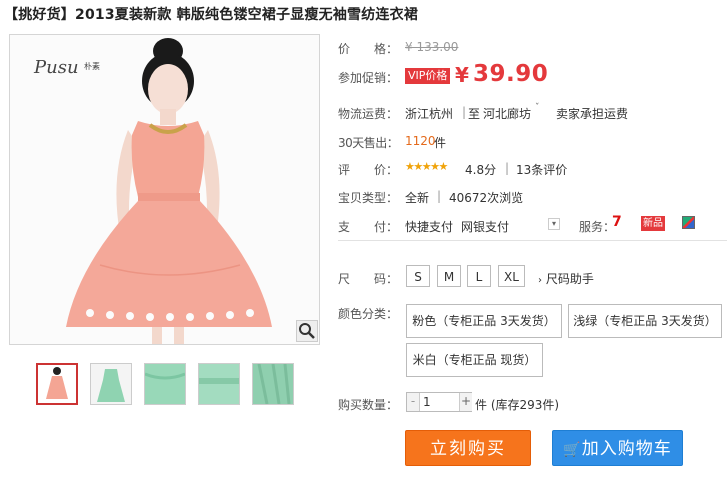 The height and width of the screenshot is (478, 727). I want to click on review-count-link: 13条评价, so click(541, 169).